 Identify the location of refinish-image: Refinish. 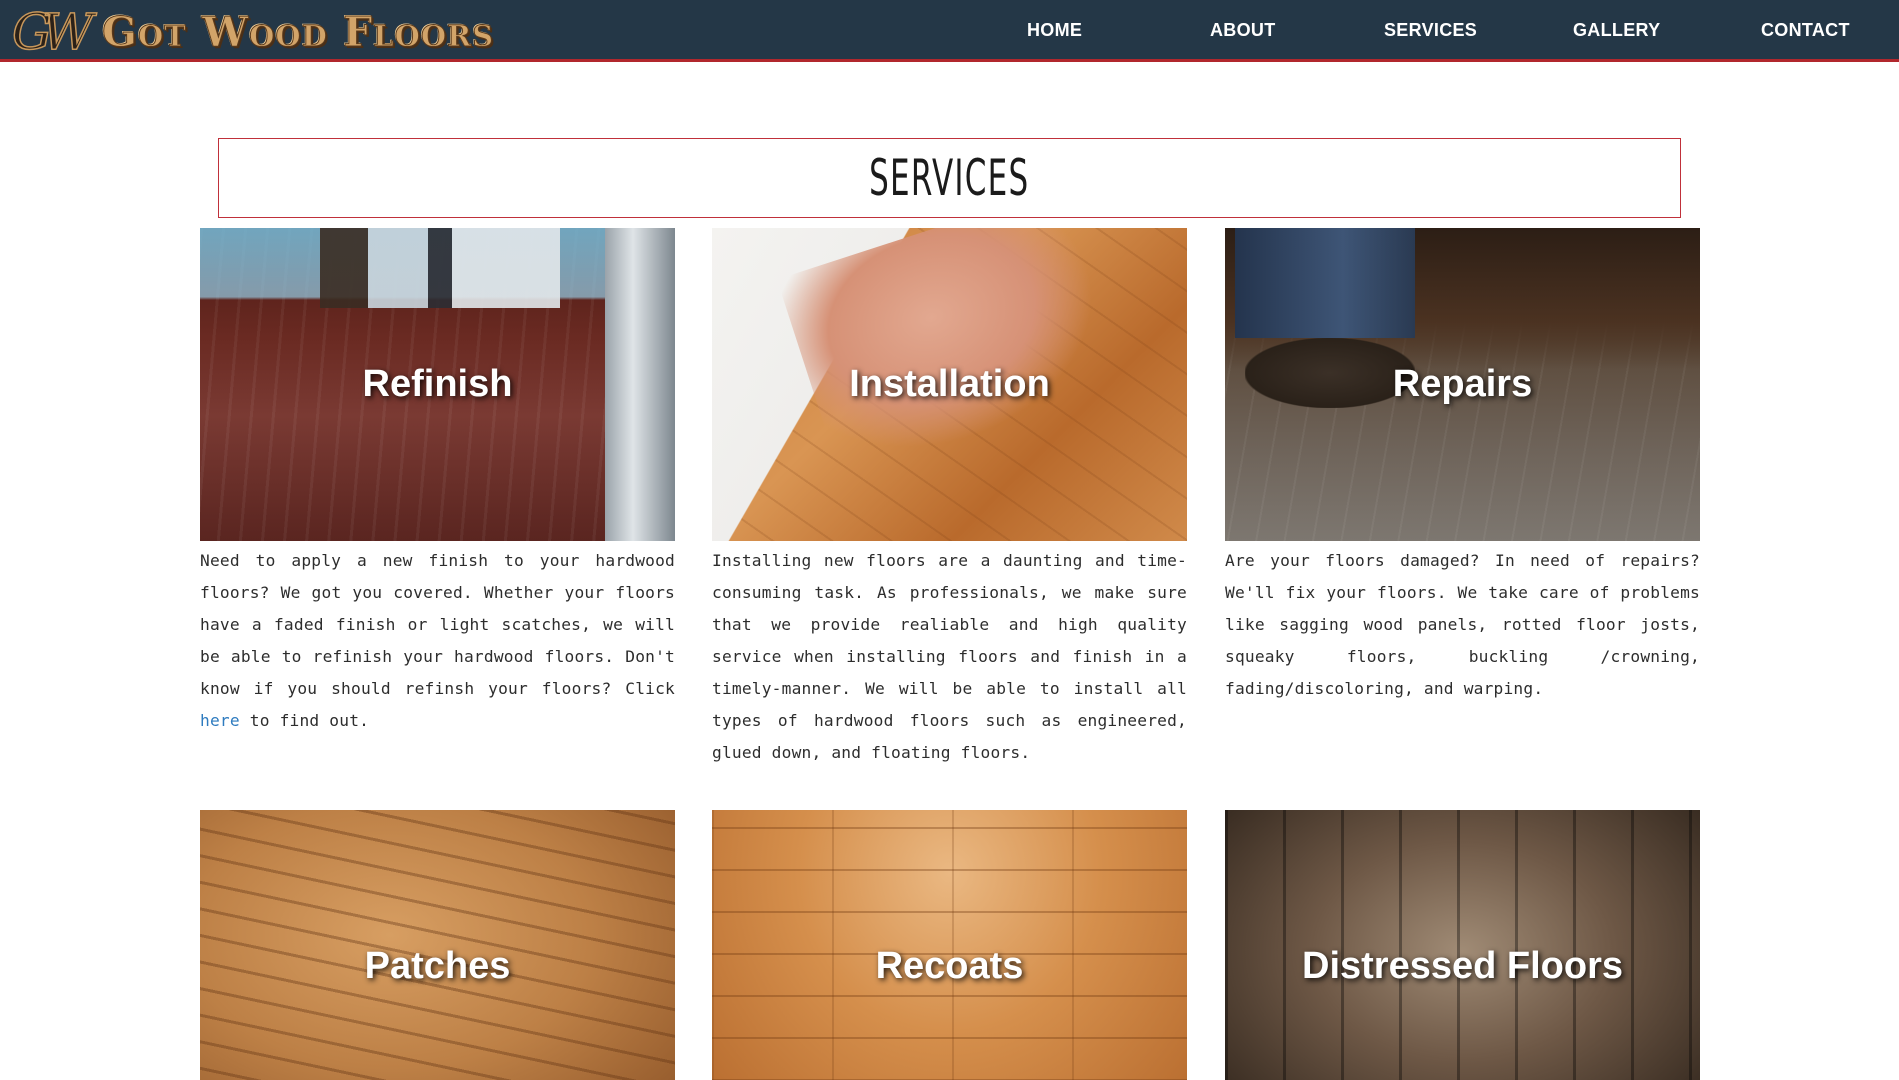
(437, 384).